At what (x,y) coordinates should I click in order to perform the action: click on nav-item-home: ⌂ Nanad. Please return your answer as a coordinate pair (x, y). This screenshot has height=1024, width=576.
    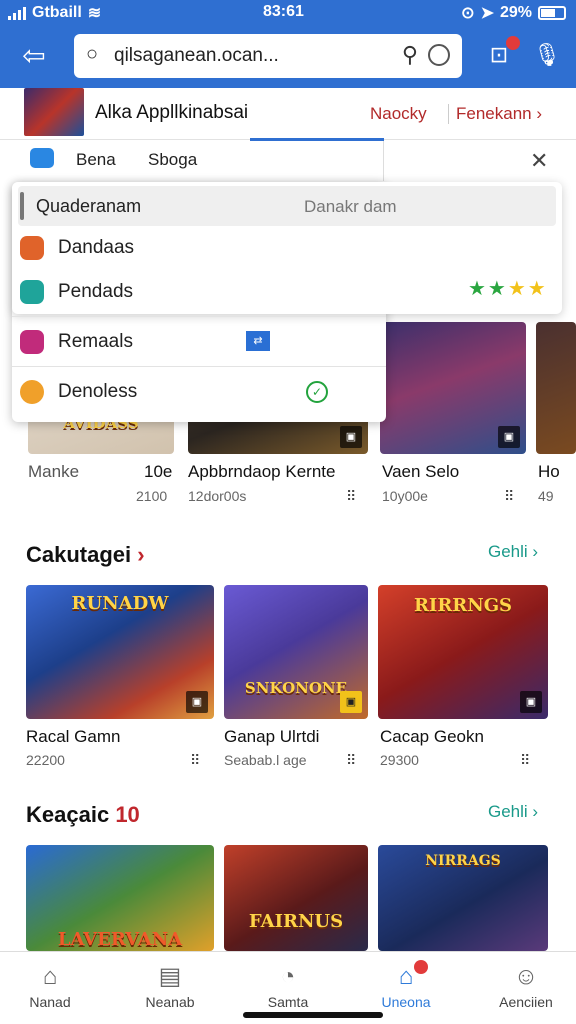
    Looking at the image, I should click on (50, 988).